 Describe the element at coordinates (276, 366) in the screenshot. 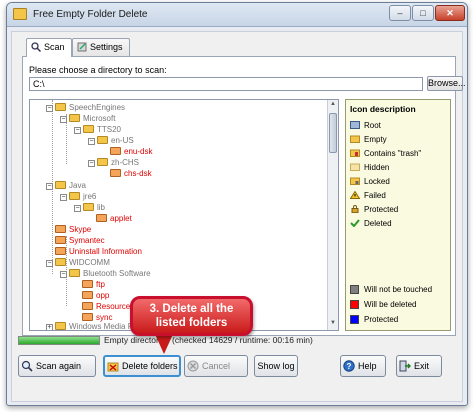

I see `show-log-button: Show log` at that location.